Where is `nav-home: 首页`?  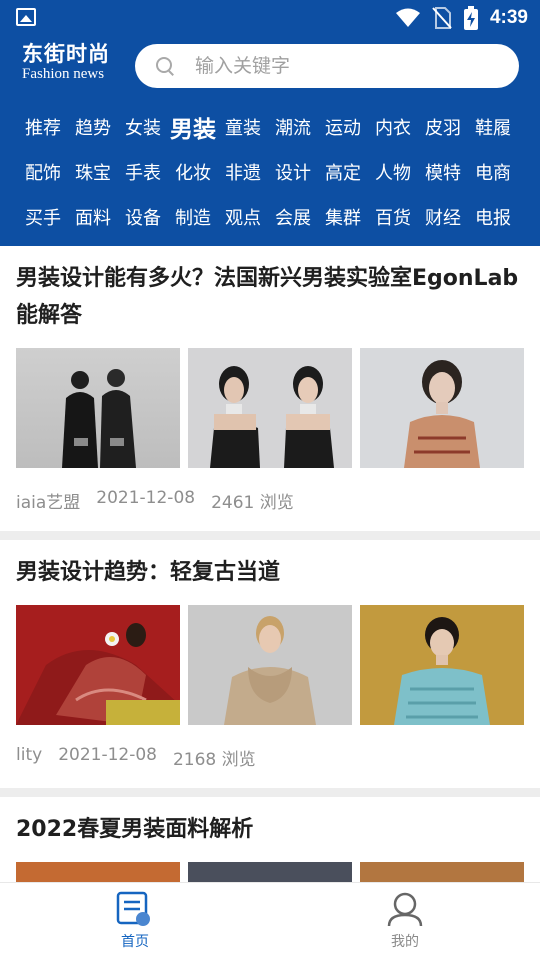 nav-home: 首页 is located at coordinates (135, 923).